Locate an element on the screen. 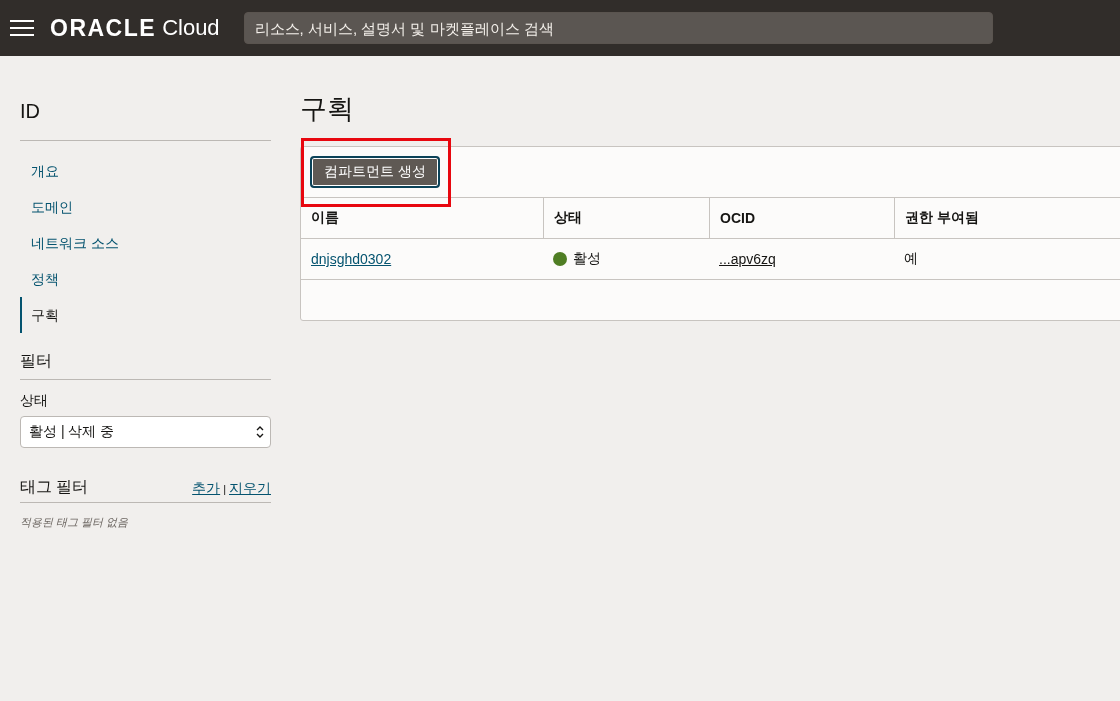 The height and width of the screenshot is (701, 1120). sidebar-item: 도메인 is located at coordinates (145, 207).